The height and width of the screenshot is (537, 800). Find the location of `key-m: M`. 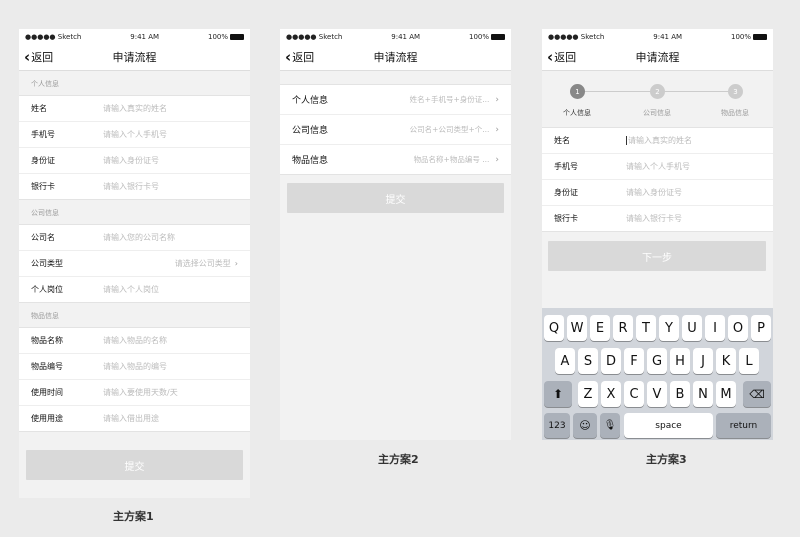

key-m: M is located at coordinates (726, 394).